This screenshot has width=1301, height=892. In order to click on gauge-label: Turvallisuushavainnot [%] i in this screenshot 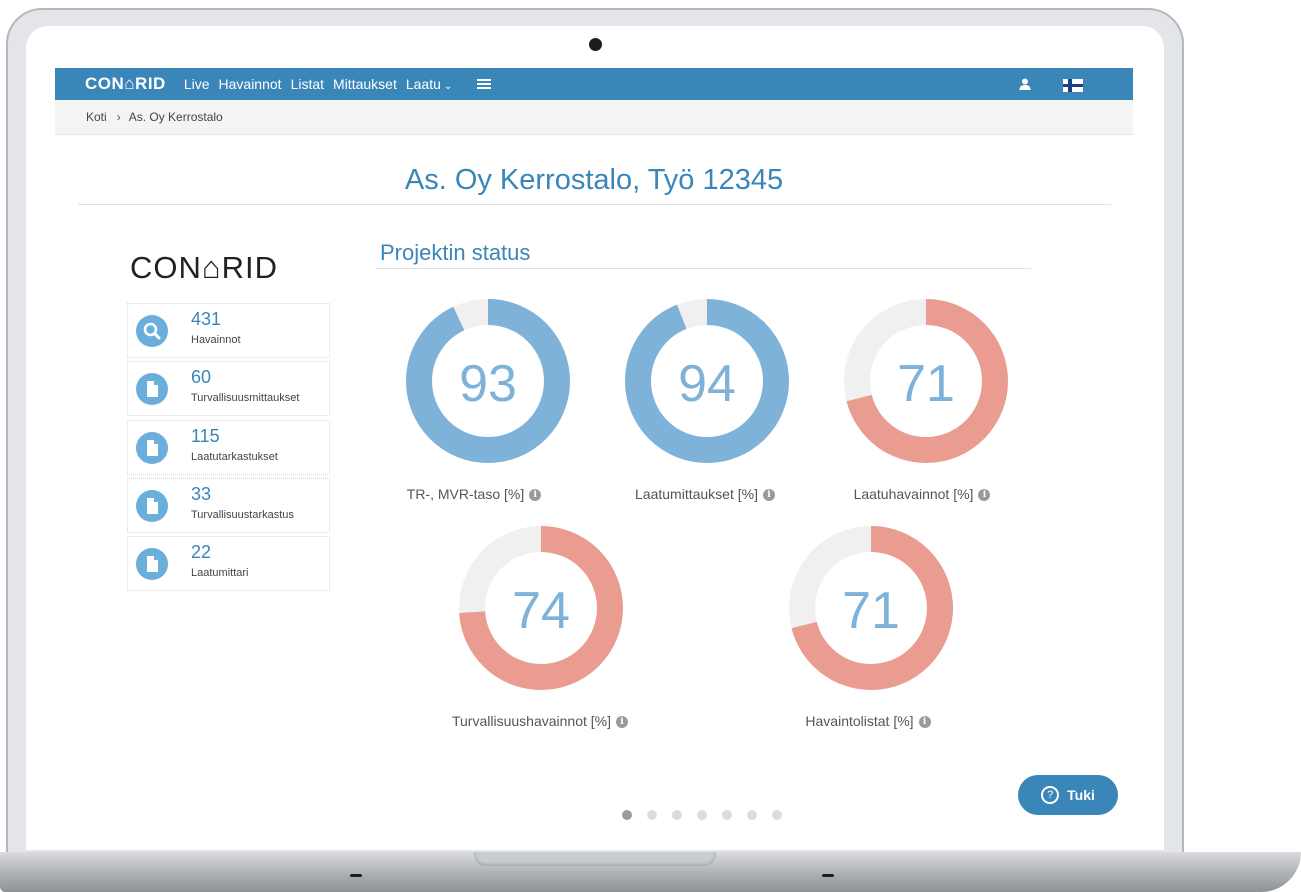, I will do `click(540, 721)`.